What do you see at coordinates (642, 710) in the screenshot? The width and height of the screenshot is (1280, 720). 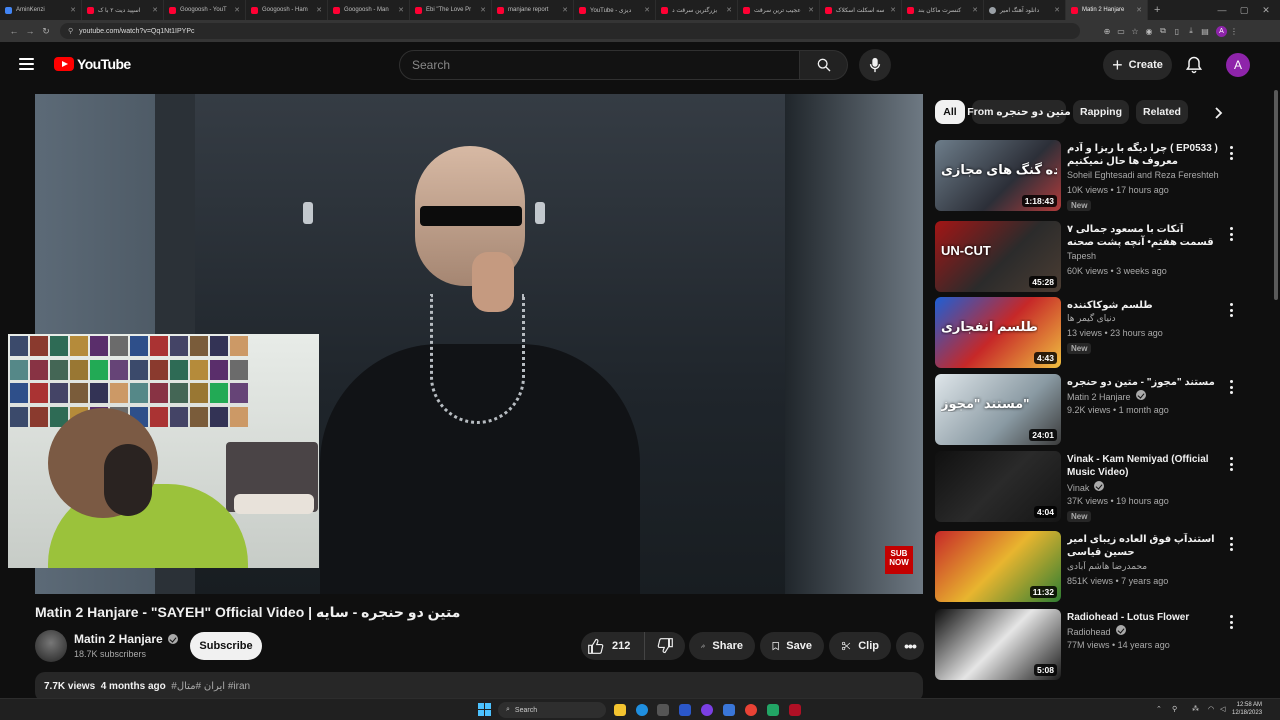 I see `edge-icon` at bounding box center [642, 710].